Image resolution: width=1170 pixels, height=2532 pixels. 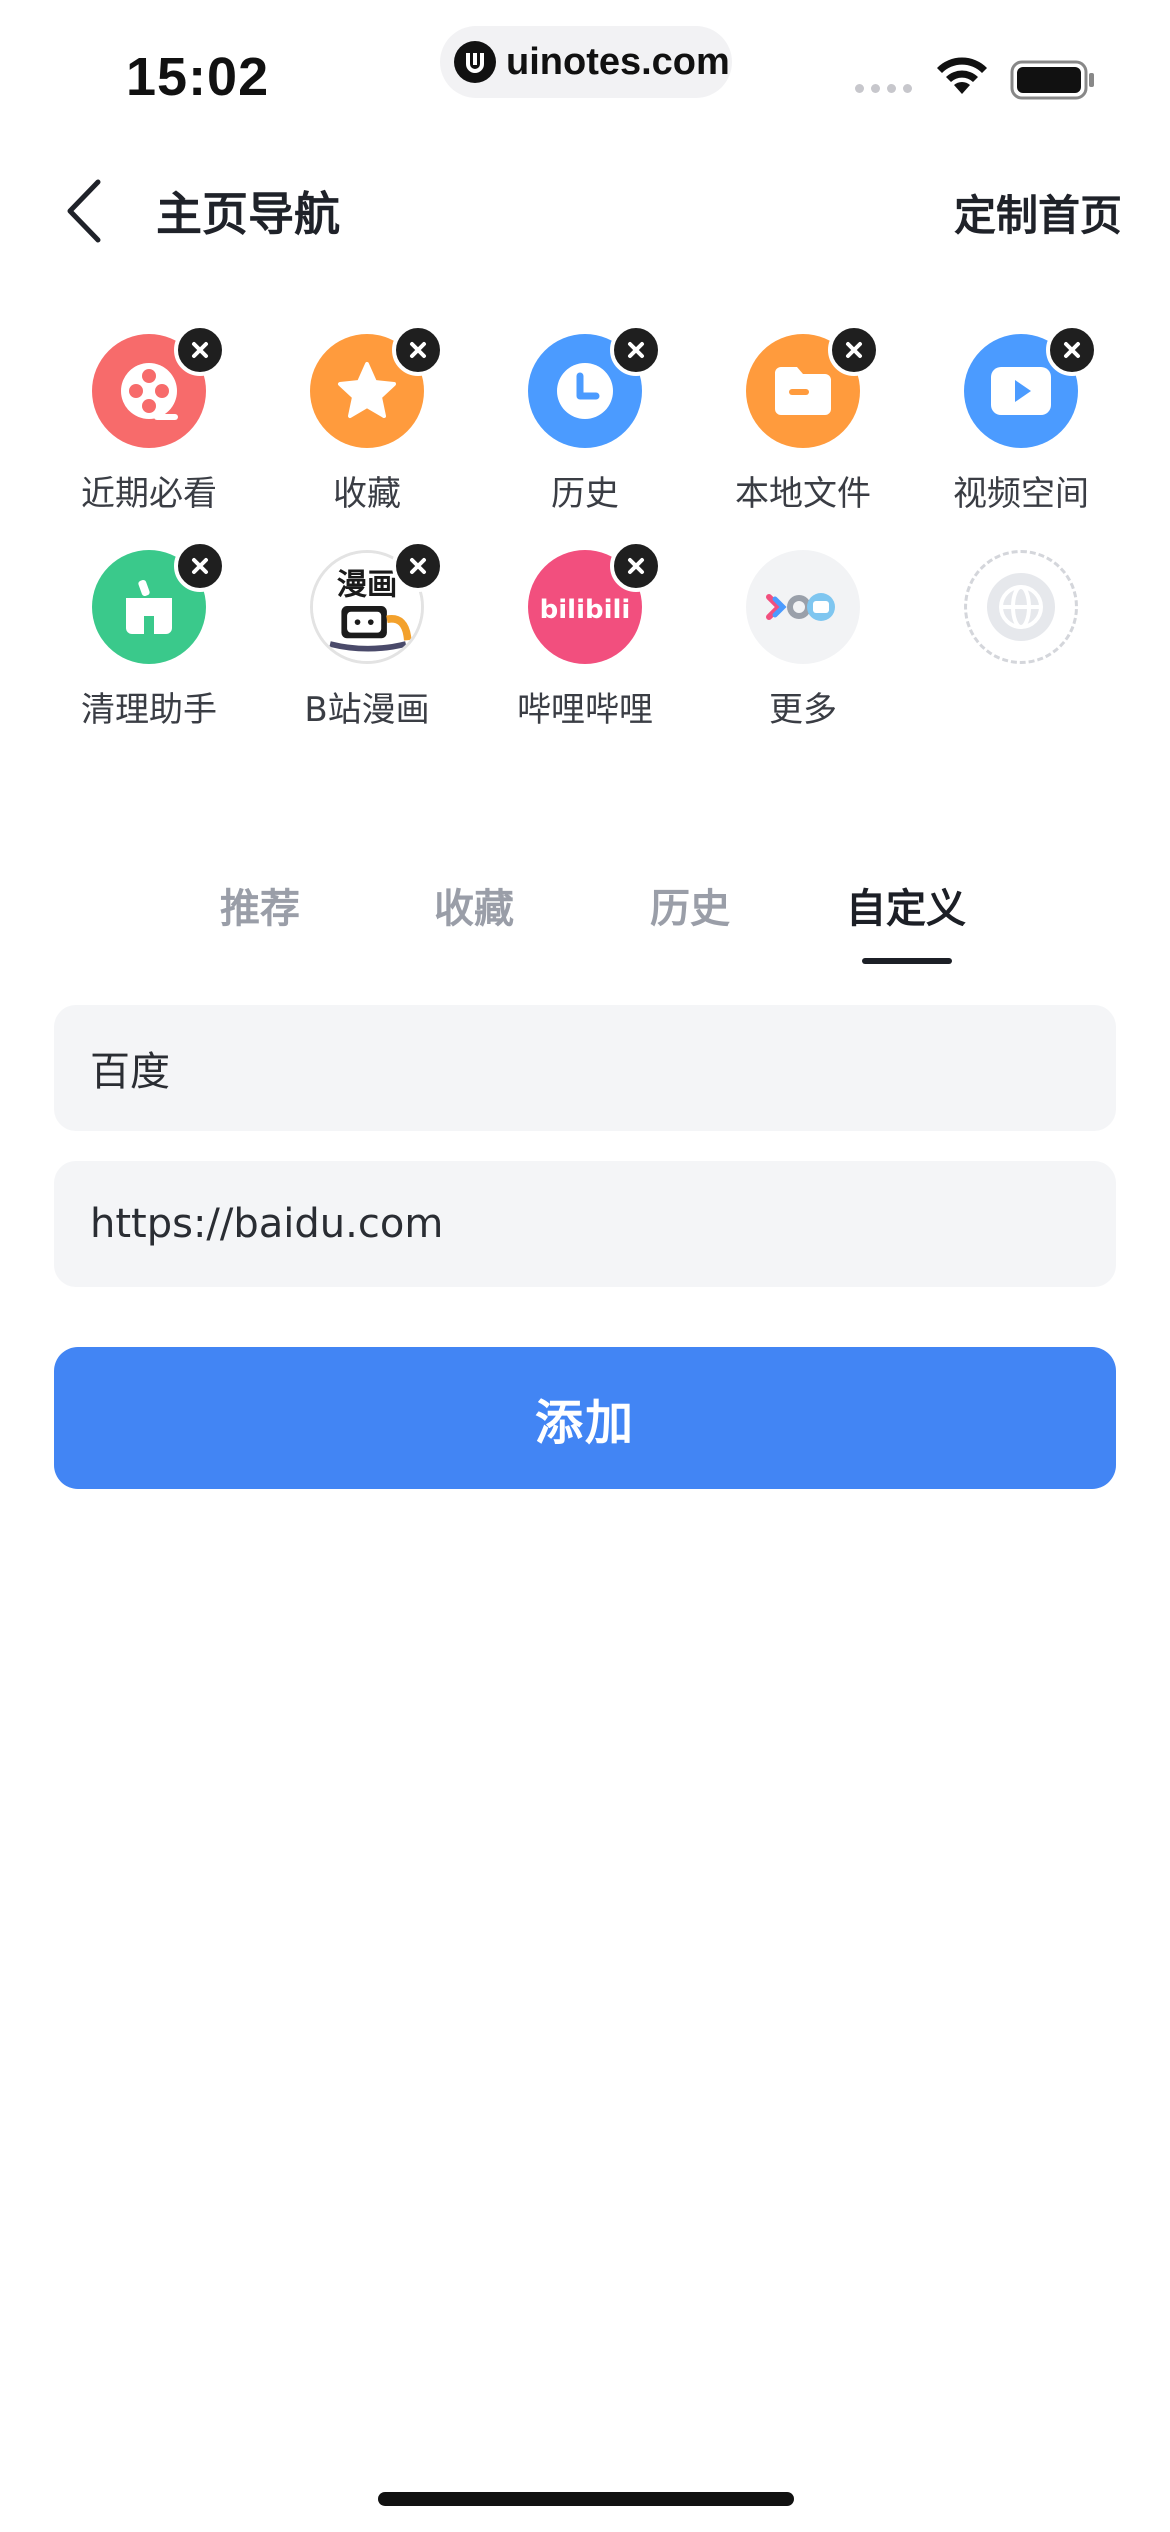 I want to click on add-shortcut-placeholder, so click(x=1021, y=651).